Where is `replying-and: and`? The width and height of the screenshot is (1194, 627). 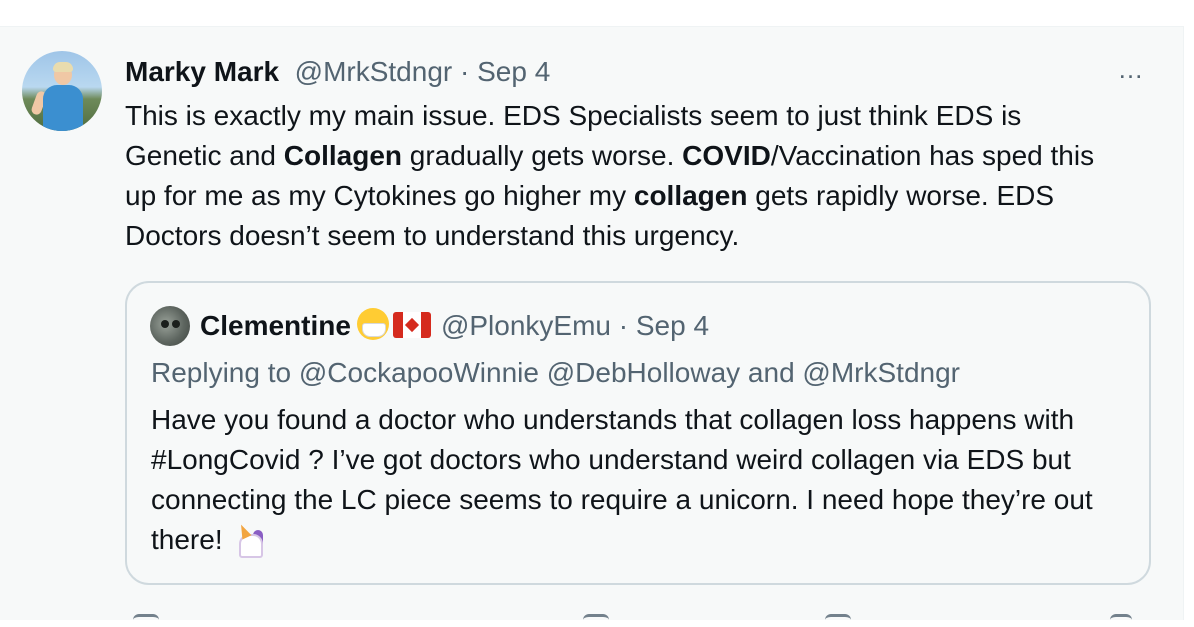 replying-and: and is located at coordinates (771, 372).